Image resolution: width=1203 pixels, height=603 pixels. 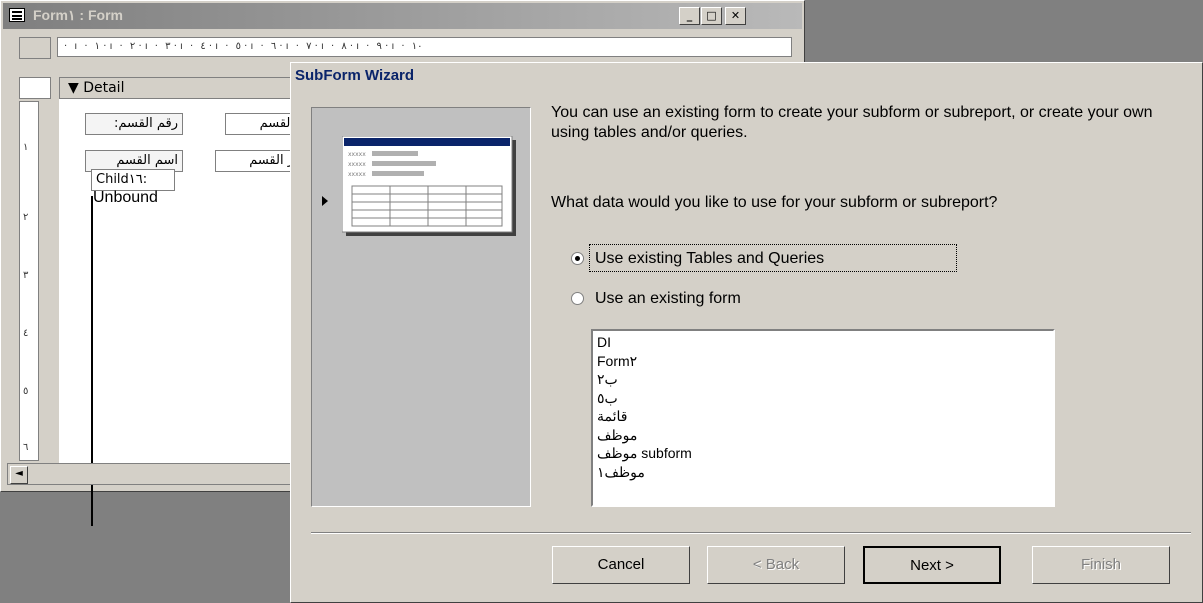 I want to click on list-item: ب٥, so click(x=823, y=398).